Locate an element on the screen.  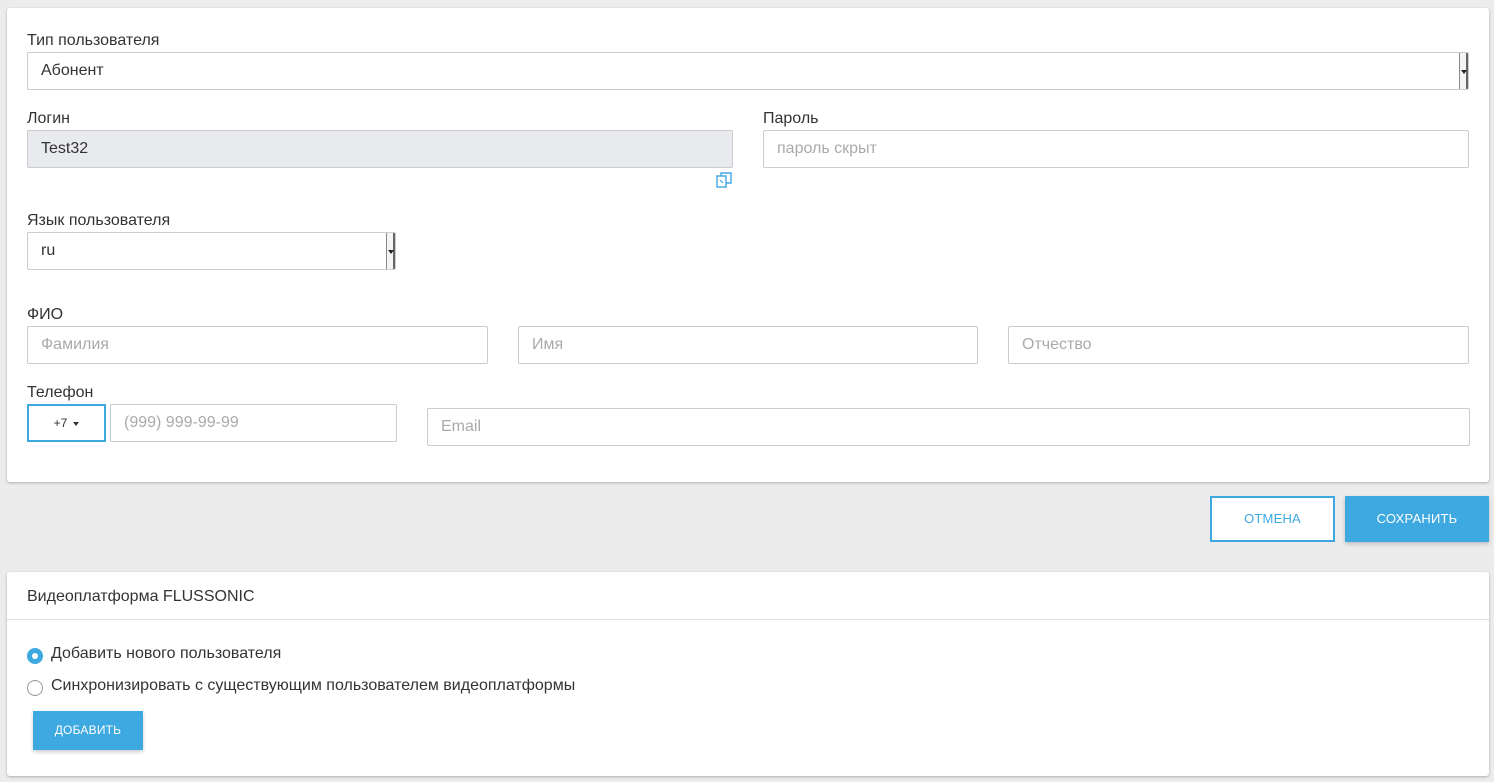
login-value: Test32 is located at coordinates (65, 148).